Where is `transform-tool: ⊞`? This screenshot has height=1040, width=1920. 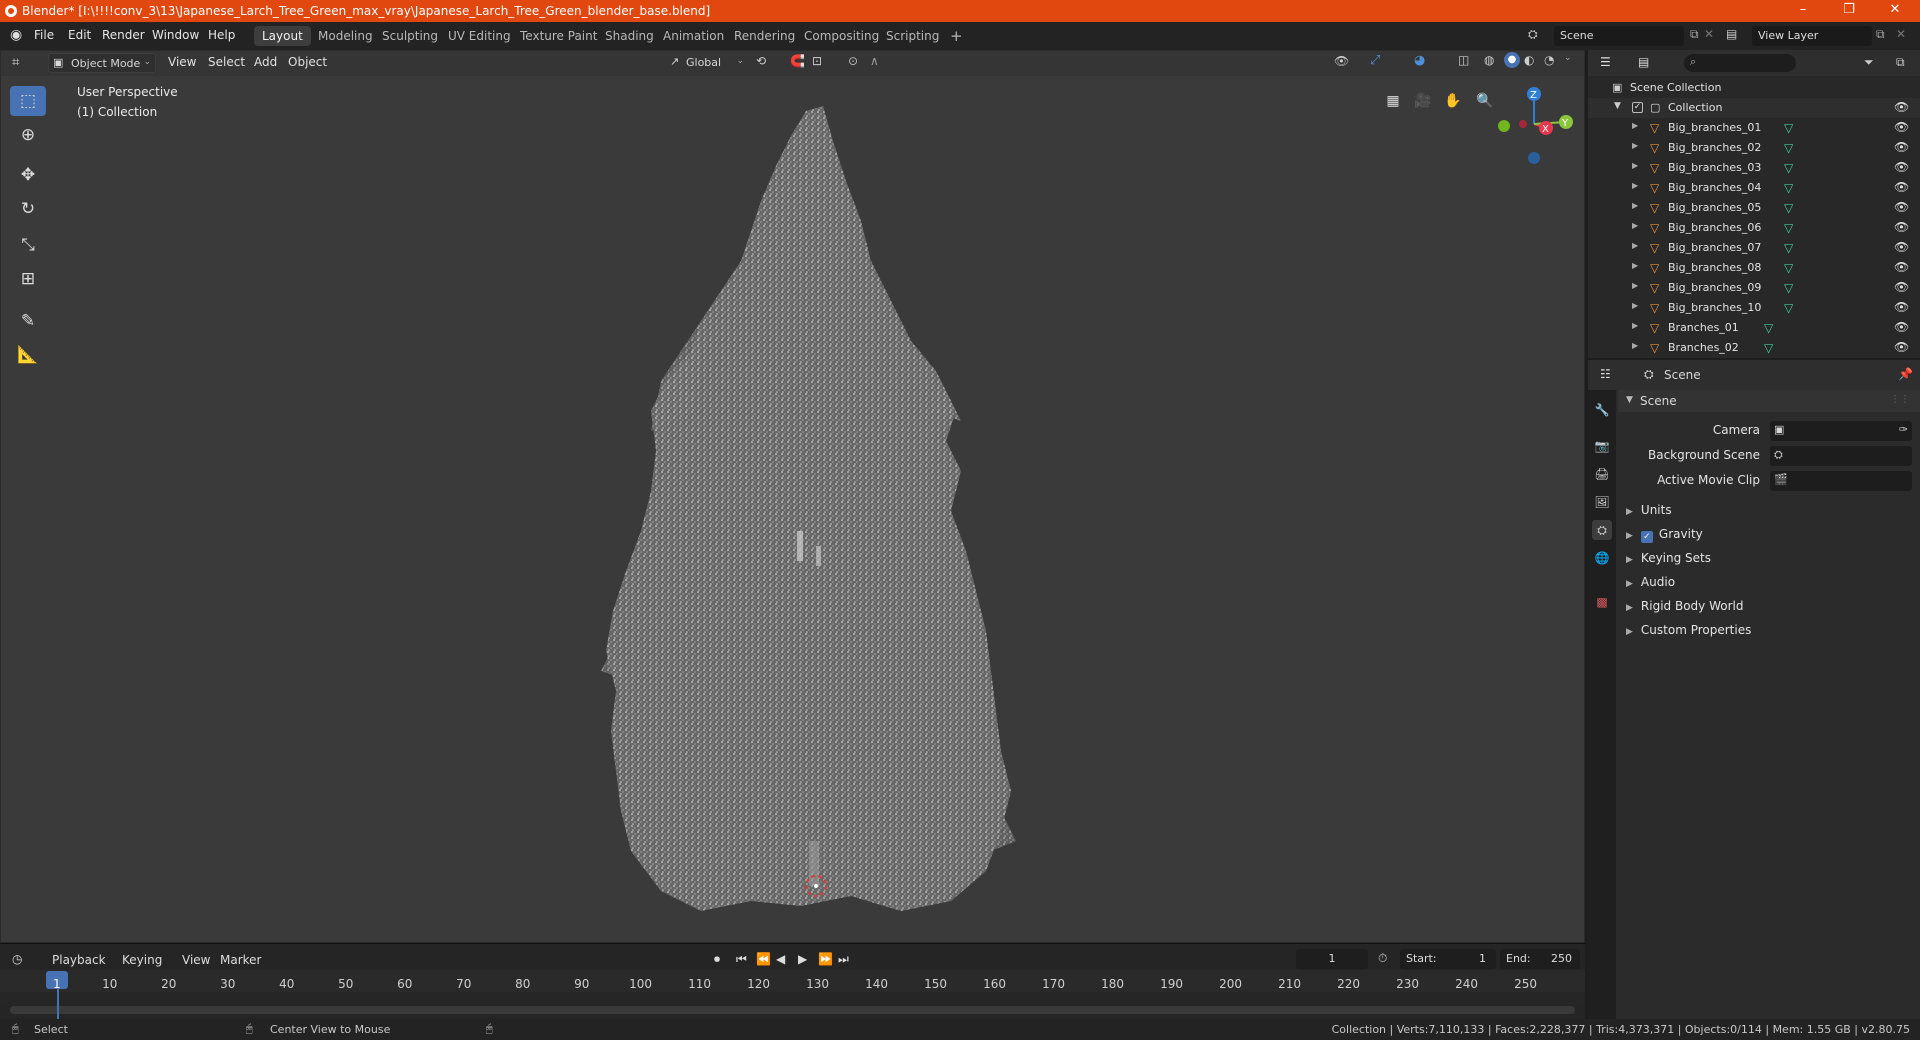 transform-tool: ⊞ is located at coordinates (28, 279).